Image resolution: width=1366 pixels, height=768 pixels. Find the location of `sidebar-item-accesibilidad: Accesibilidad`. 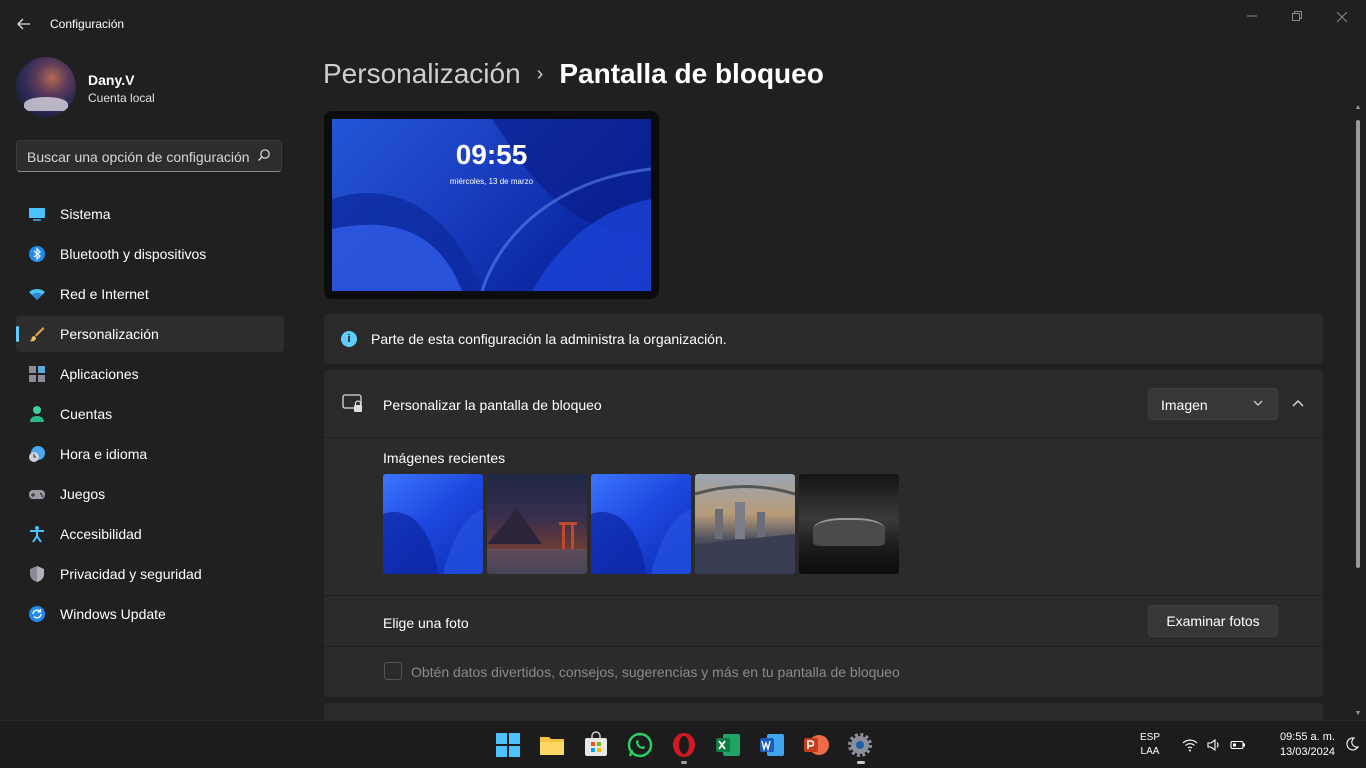

sidebar-item-accesibilidad: Accesibilidad is located at coordinates (150, 534).